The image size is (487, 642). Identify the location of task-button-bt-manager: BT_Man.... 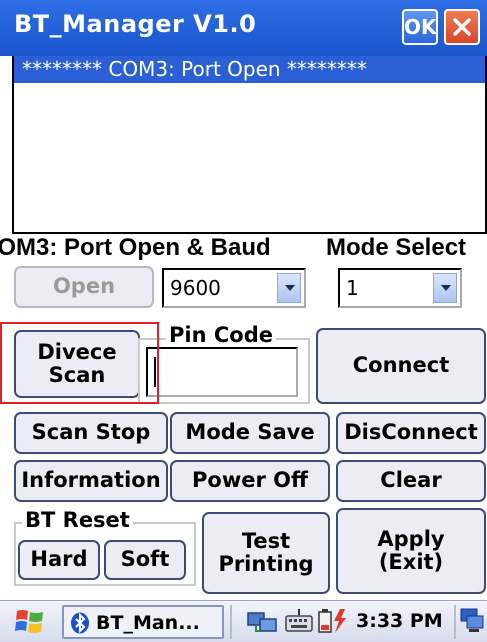
(143, 622).